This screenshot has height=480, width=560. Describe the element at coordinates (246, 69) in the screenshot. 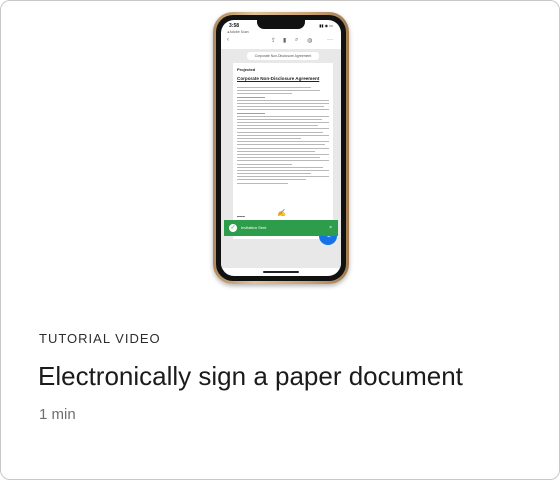

I see `document-brand: Projected` at that location.